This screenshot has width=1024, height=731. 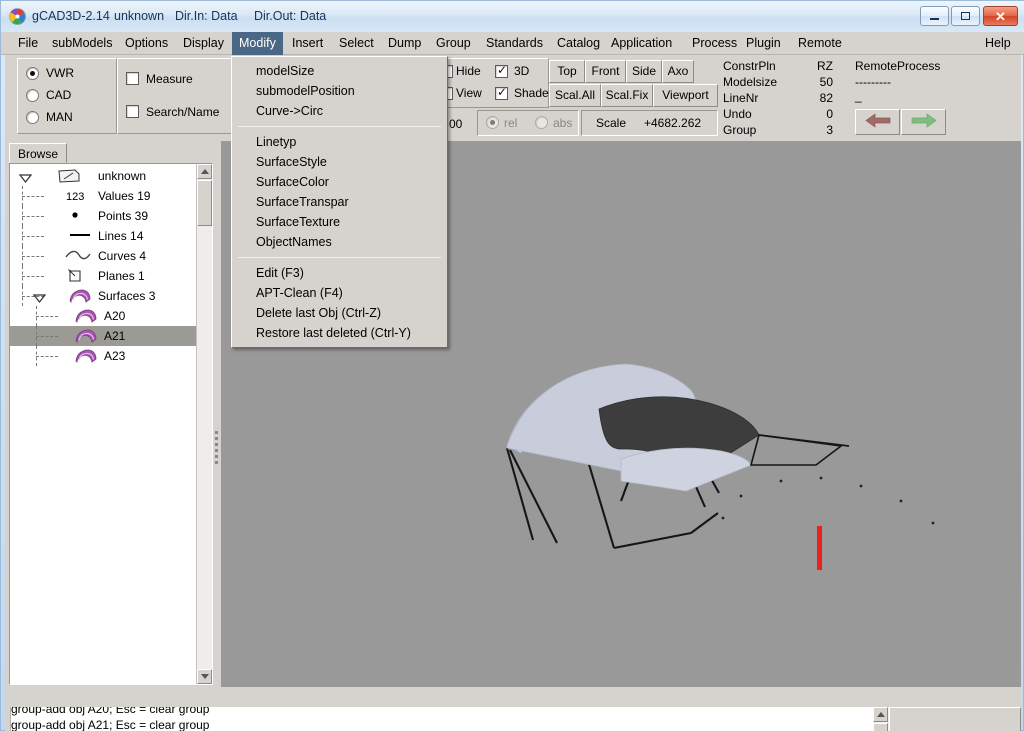 What do you see at coordinates (965, 16) in the screenshot?
I see `maximize-button` at bounding box center [965, 16].